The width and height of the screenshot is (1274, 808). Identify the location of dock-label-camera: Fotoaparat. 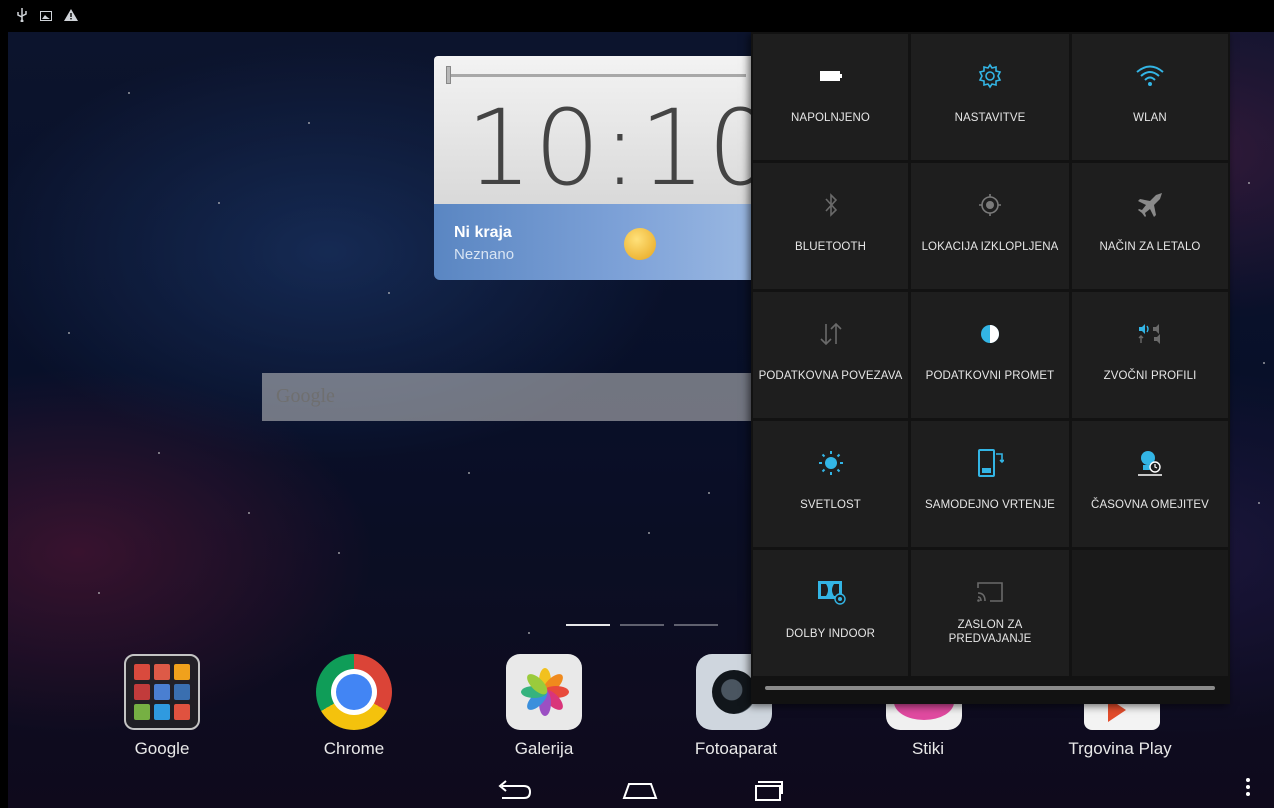
(736, 749).